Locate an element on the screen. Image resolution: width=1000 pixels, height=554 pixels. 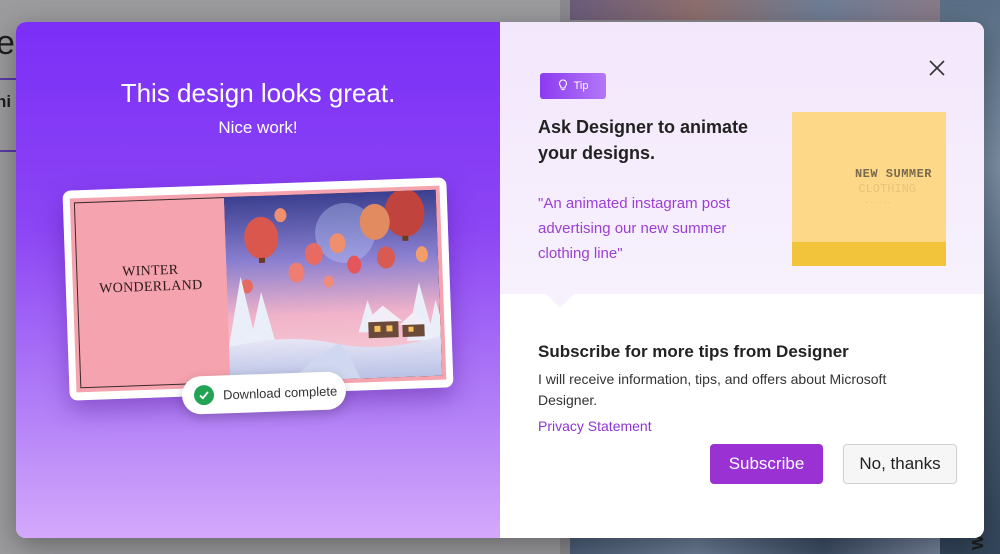
preview-subtitle: CLOTHING is located at coordinates (887, 189).